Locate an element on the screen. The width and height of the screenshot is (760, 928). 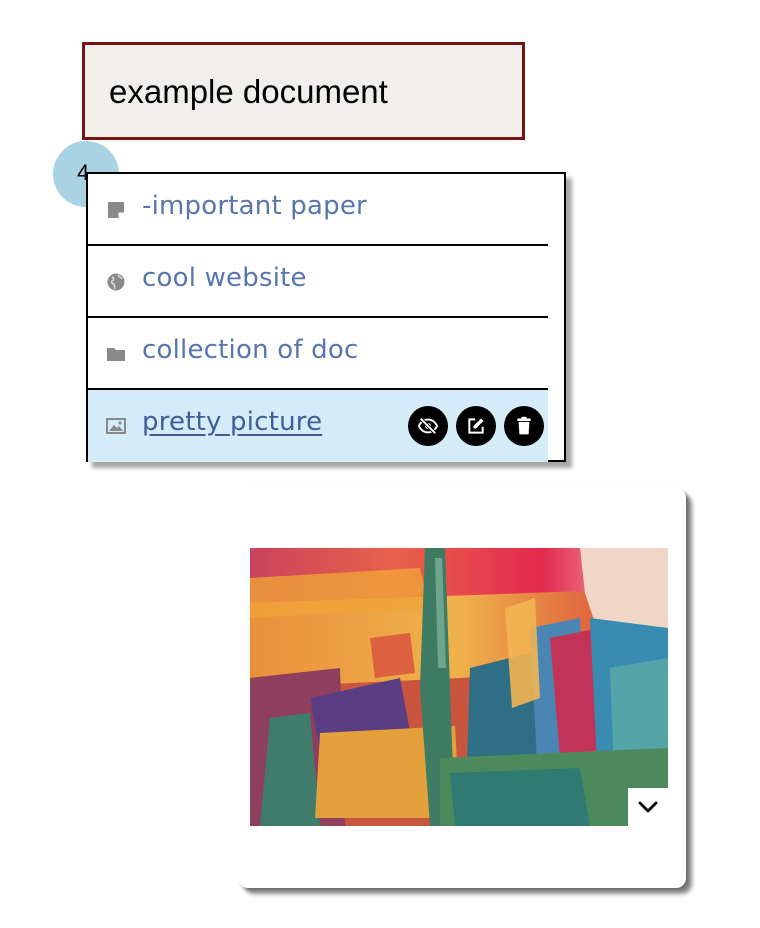
note-icon is located at coordinates (116, 210).